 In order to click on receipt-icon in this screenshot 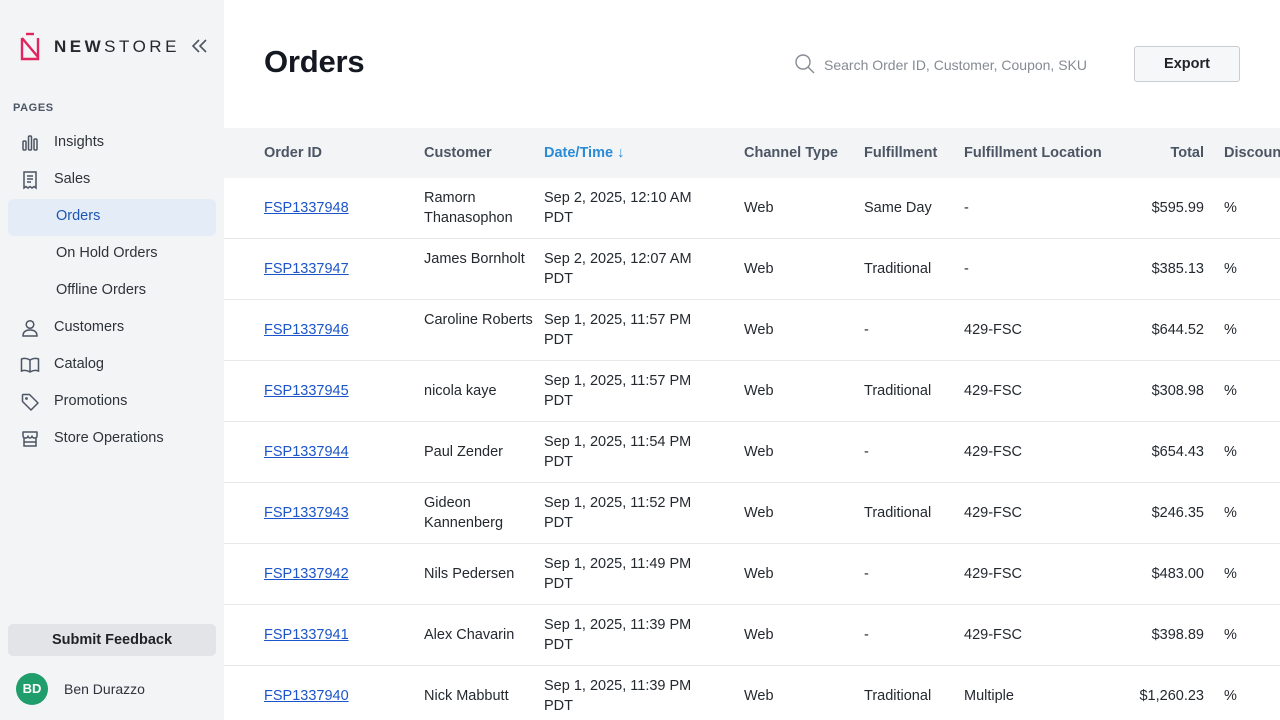, I will do `click(30, 180)`.